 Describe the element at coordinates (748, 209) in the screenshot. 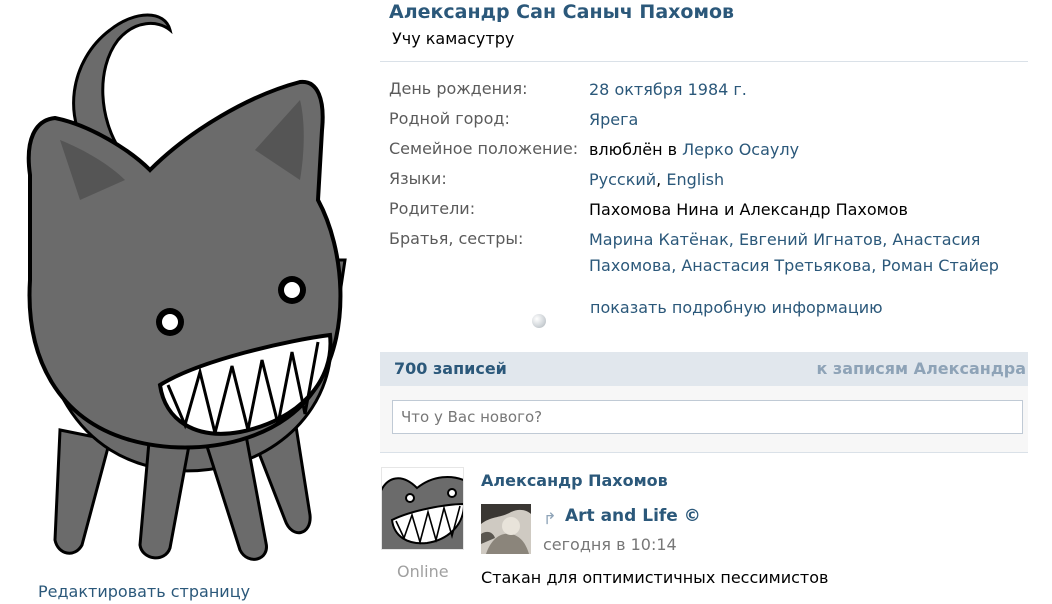

I see `parents-value: Пахомова Нина и Александр Пахомов` at that location.